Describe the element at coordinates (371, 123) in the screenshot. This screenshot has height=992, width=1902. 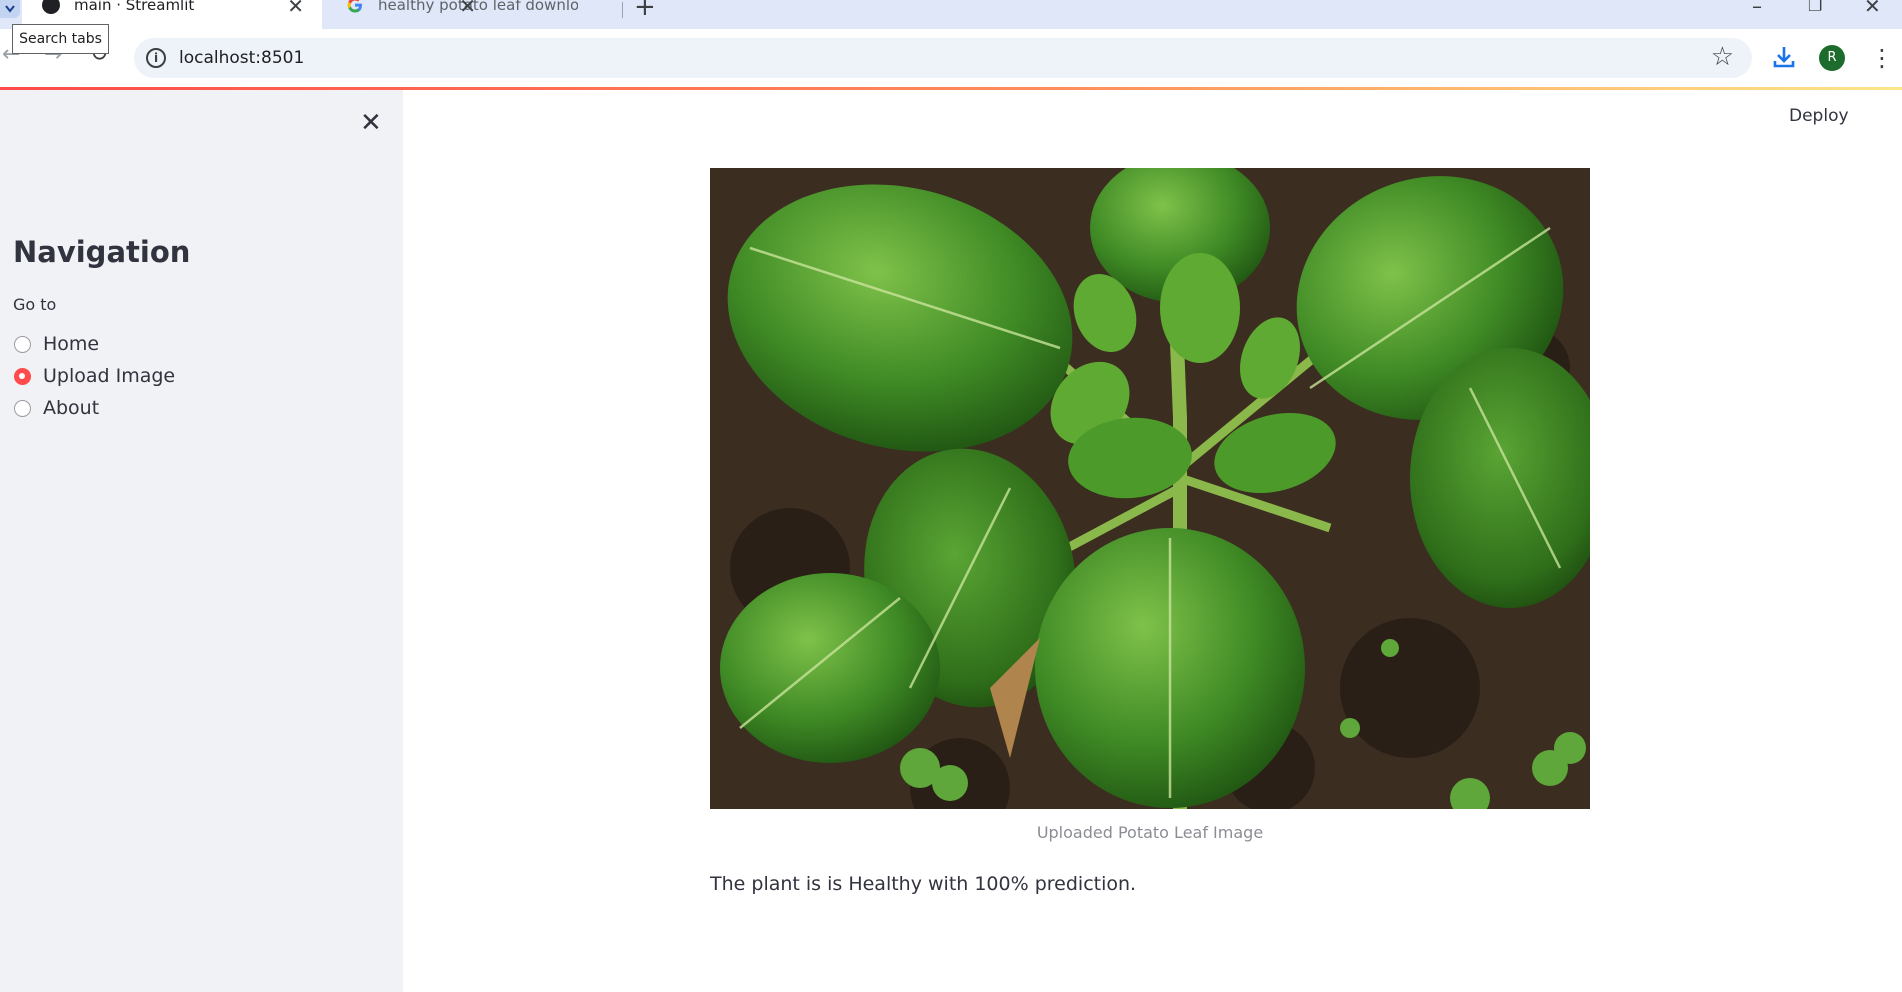
I see `close-sidebar-icon: ✕` at that location.